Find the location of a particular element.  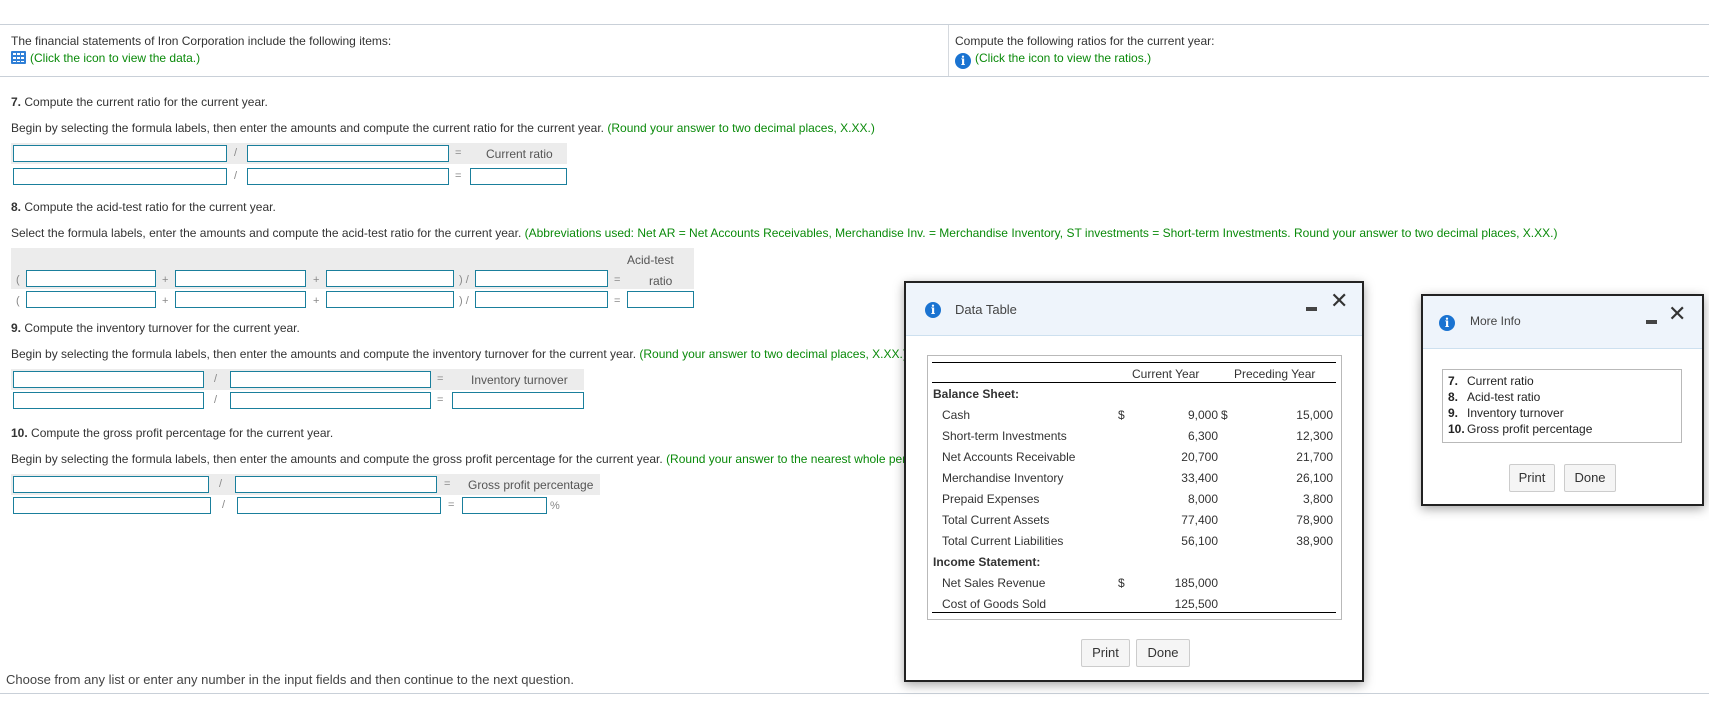

current-year-value: 185,000 is located at coordinates (1196, 583).